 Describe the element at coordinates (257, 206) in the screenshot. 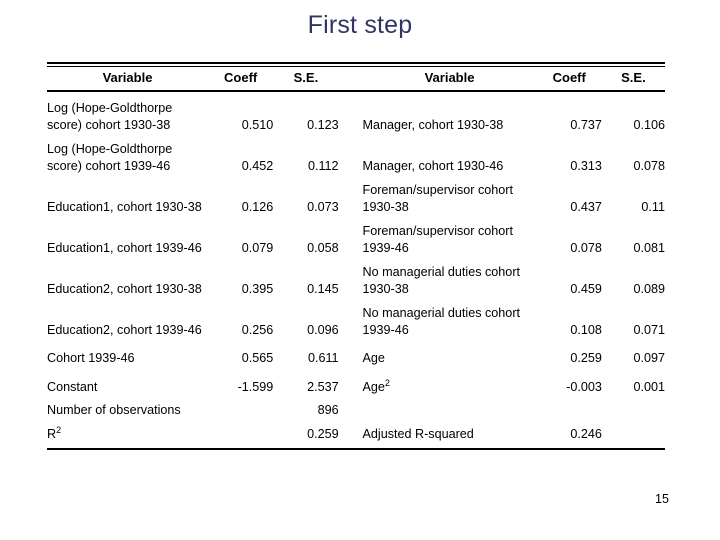

I see `cell-coeff-left: 0.126` at that location.